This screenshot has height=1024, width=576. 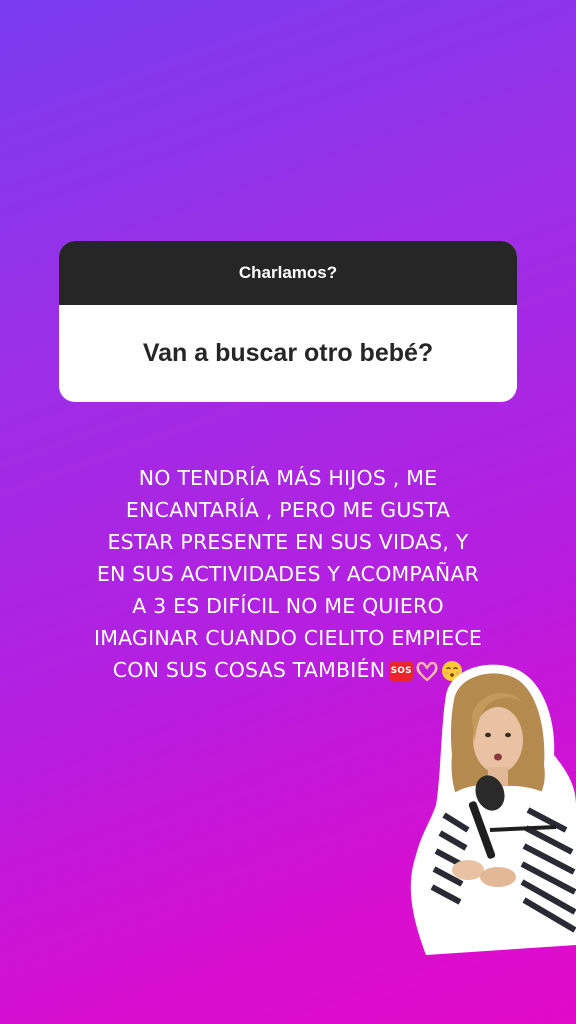 I want to click on answer-line: A 3 ES DIFÍCIL NO ME QUIERO, so click(x=288, y=606).